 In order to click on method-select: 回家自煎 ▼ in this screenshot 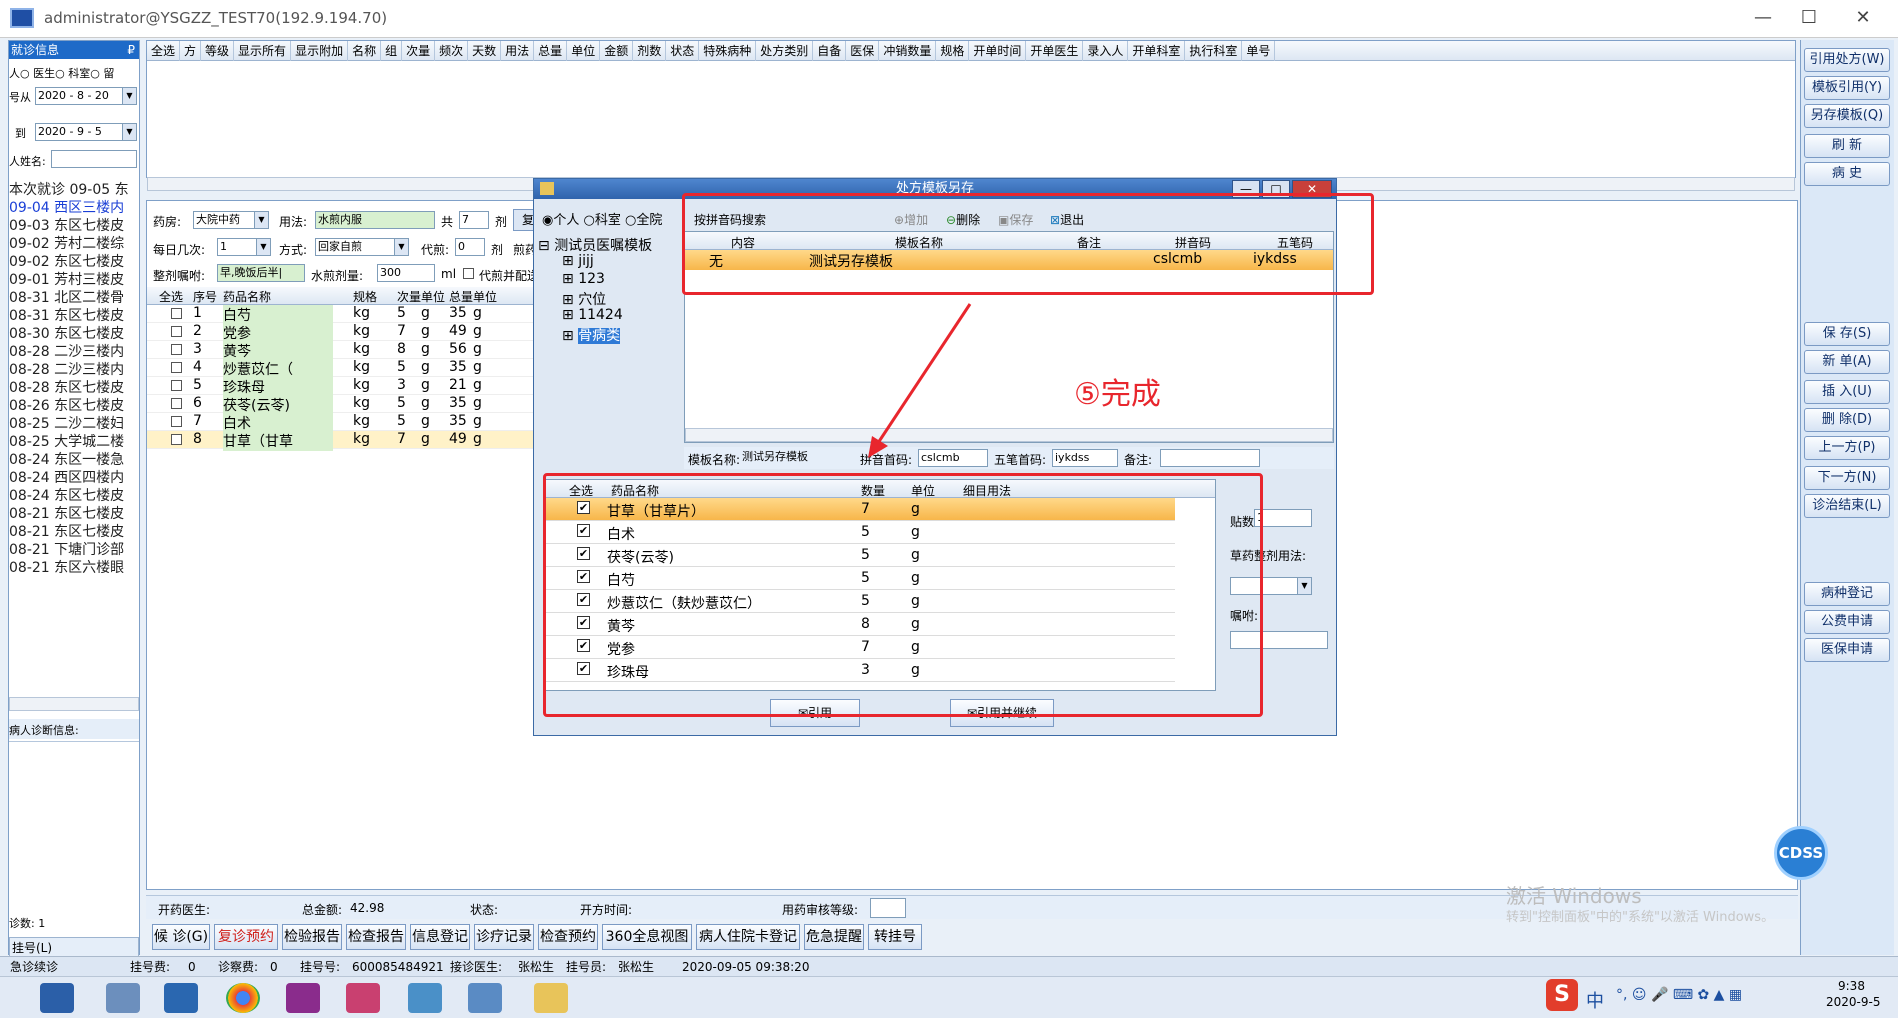, I will do `click(362, 247)`.